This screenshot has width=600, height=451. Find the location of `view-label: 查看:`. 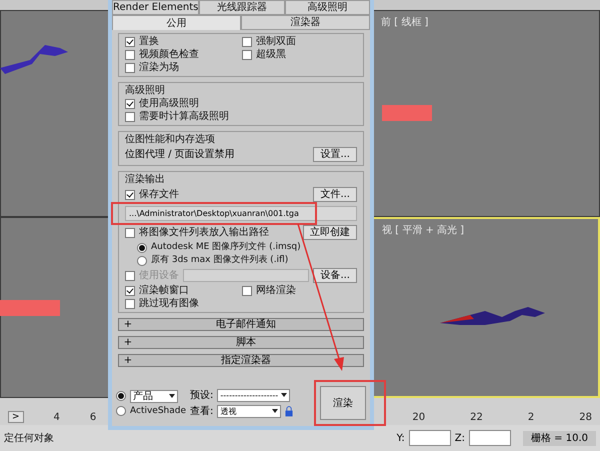

view-label: 查看: is located at coordinates (202, 411).